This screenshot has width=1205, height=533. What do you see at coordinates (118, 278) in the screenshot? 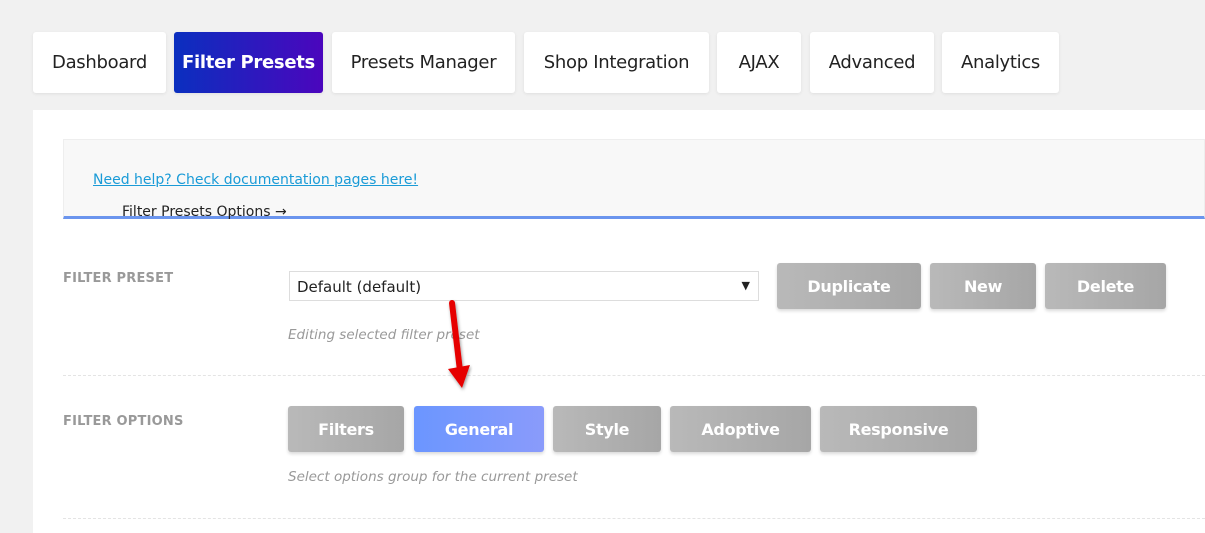
I see `filter-preset-label: FILTER PRESET` at bounding box center [118, 278].